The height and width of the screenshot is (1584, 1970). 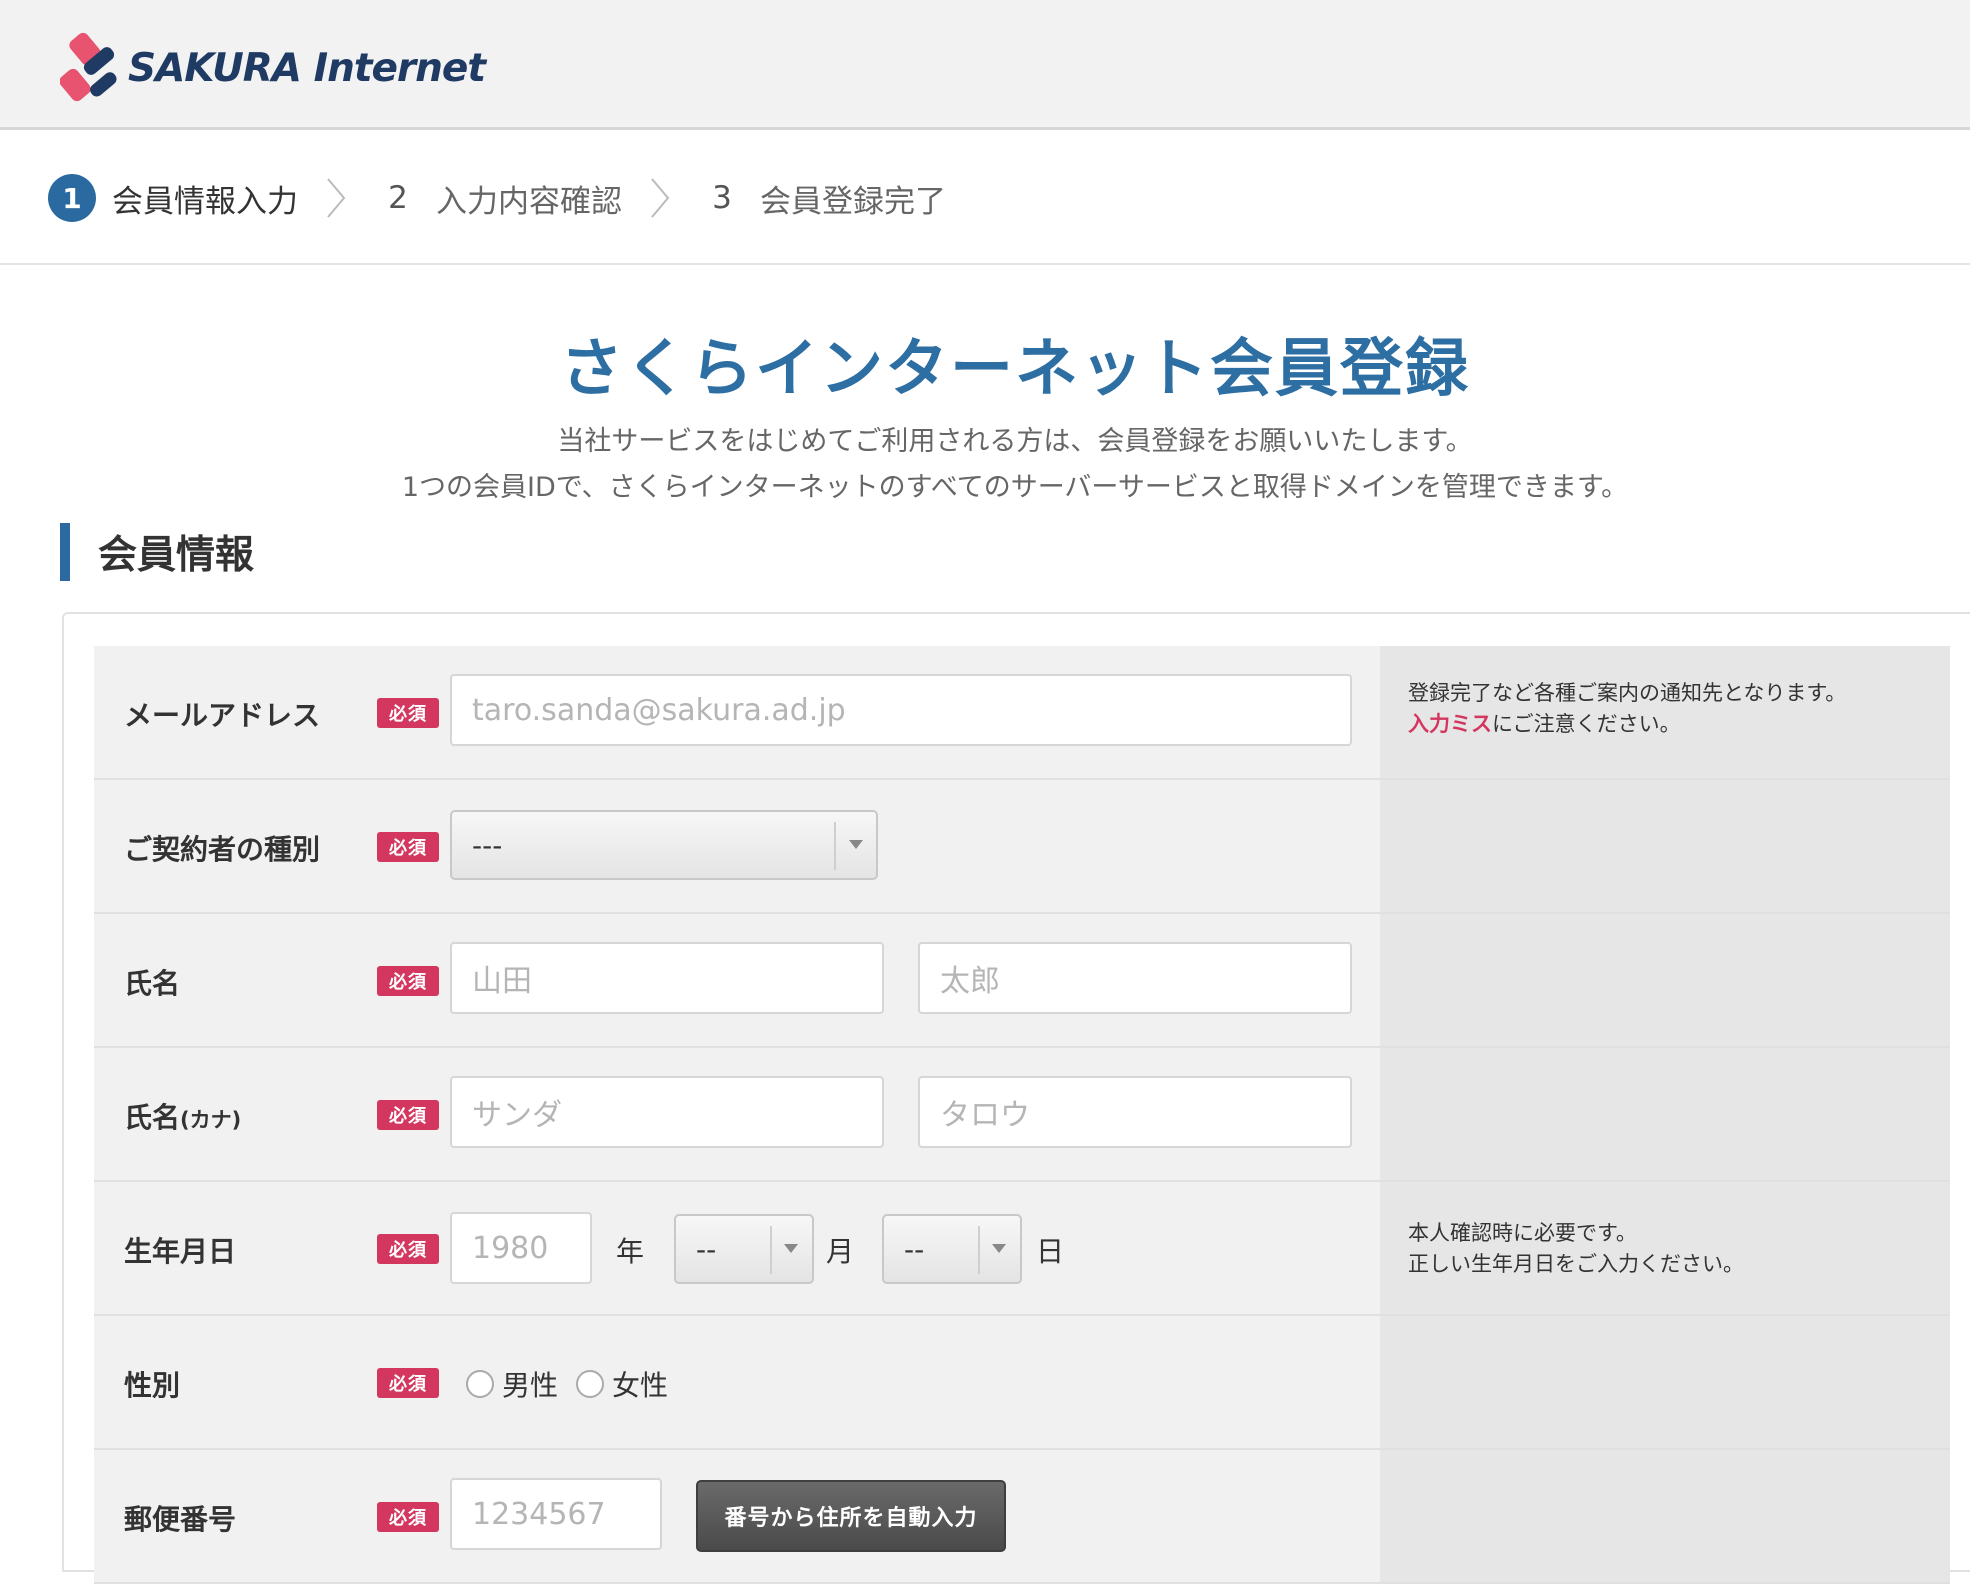 What do you see at coordinates (487, 845) in the screenshot?
I see `contract-type-value: ---` at bounding box center [487, 845].